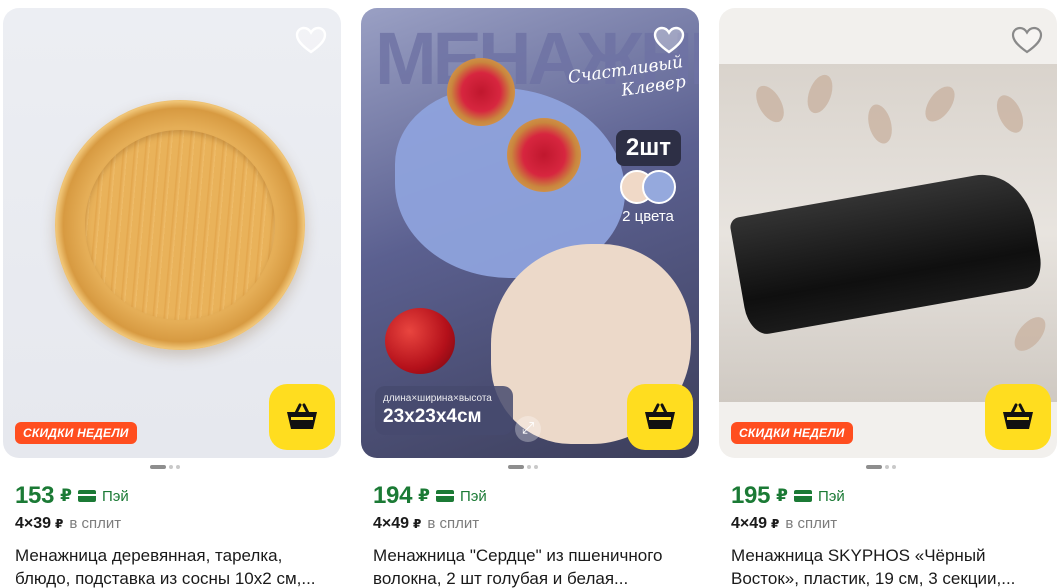 The height and width of the screenshot is (588, 1062). I want to click on quantity-label: 2шт, so click(648, 148).